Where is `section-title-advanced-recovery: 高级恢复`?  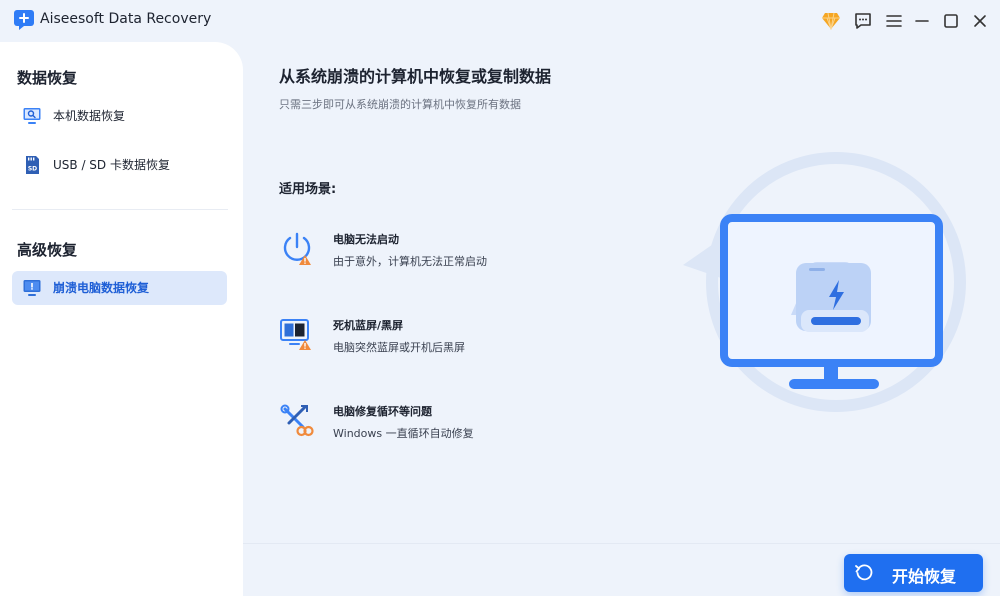
section-title-advanced-recovery: 高级恢复 is located at coordinates (47, 250).